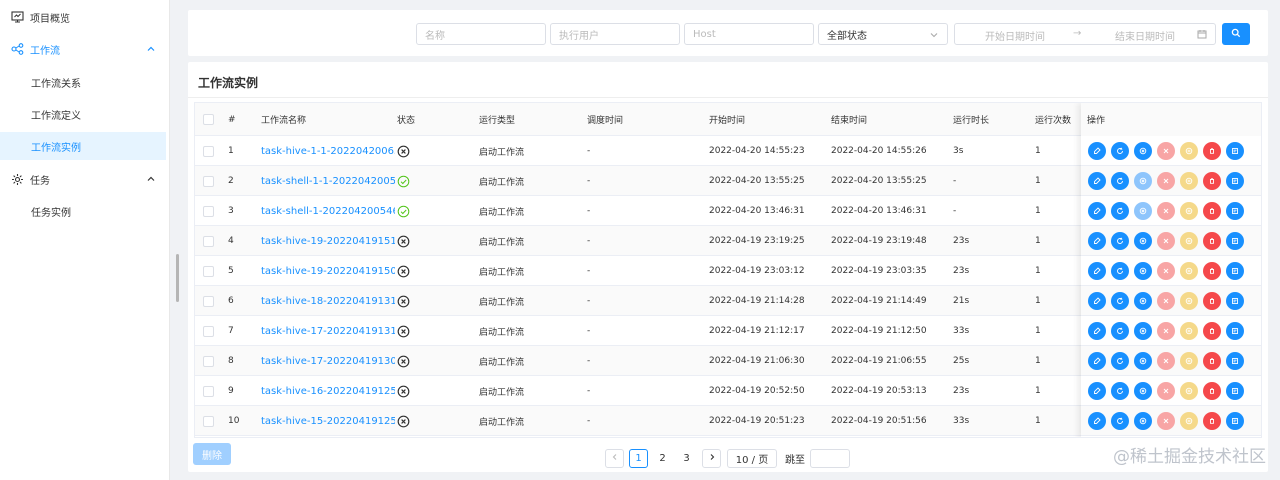  Describe the element at coordinates (1085, 34) in the screenshot. I see `date-range-picker: 开始日期时间 → 结束日期时间` at that location.